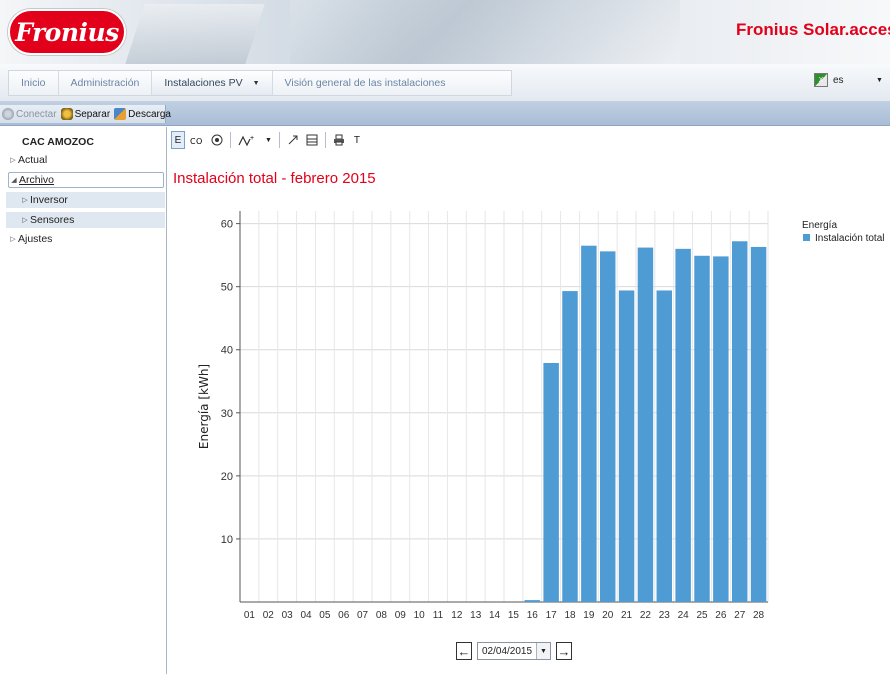  Describe the element at coordinates (363, 615) in the screenshot. I see `x-tick-label: 07` at that location.